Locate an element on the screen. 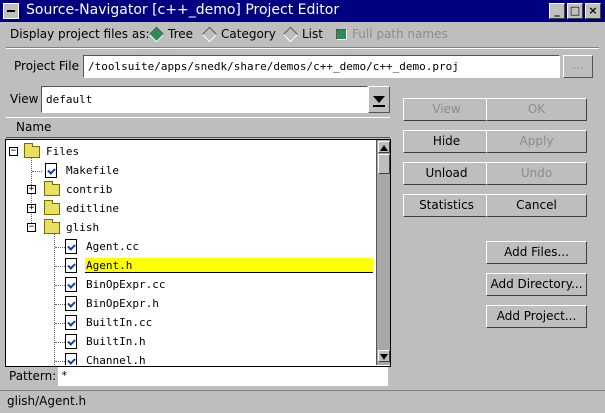 The height and width of the screenshot is (413, 605). tree-item-label: Files is located at coordinates (63, 151).